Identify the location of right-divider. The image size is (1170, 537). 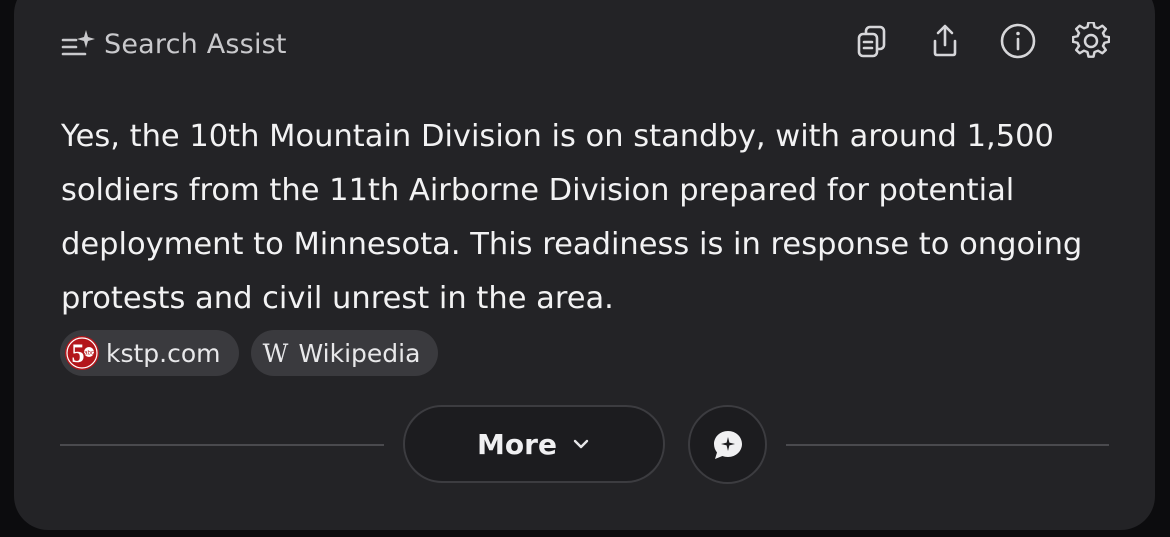
(947, 445).